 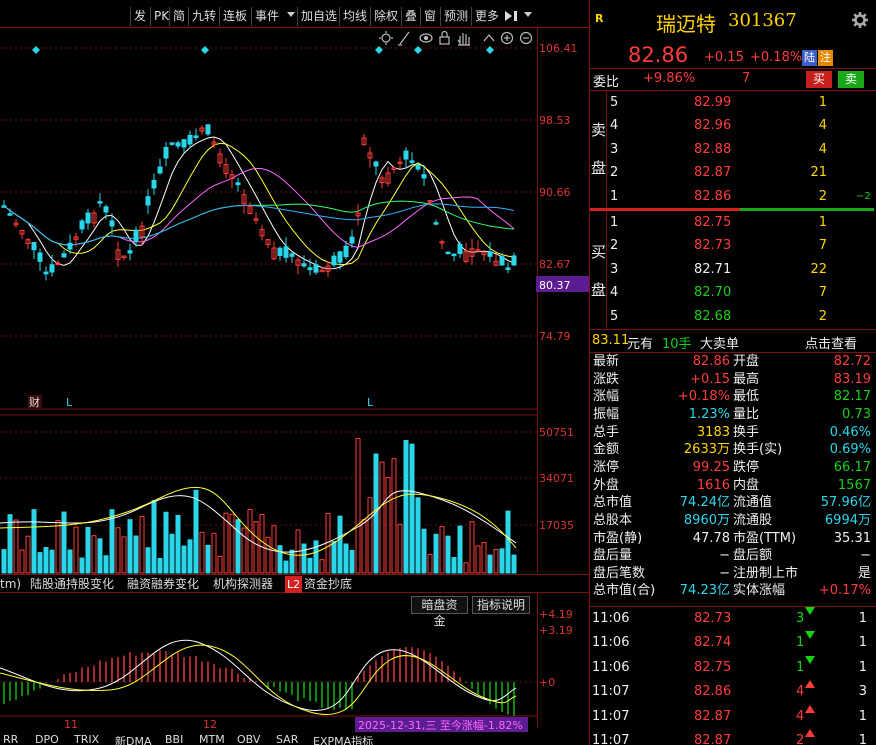 I want to click on view-big-order-link: 点击查看, so click(x=831, y=342).